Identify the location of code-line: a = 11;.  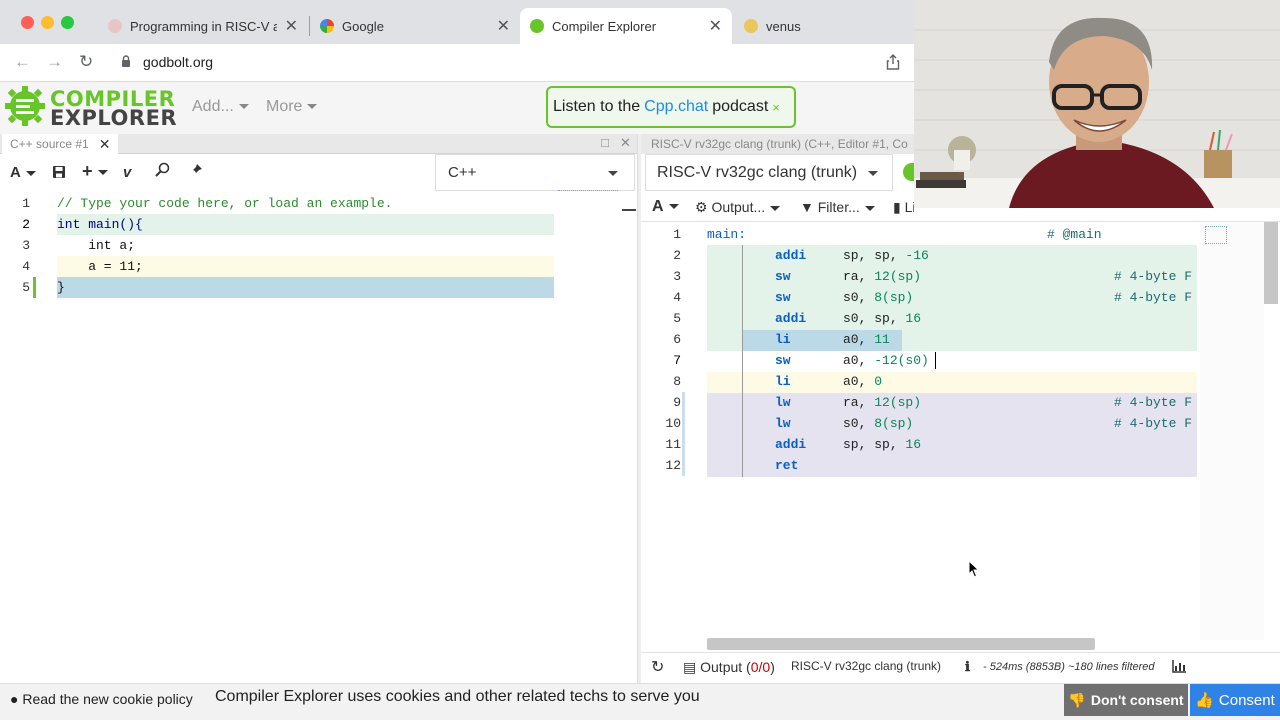
(100, 266).